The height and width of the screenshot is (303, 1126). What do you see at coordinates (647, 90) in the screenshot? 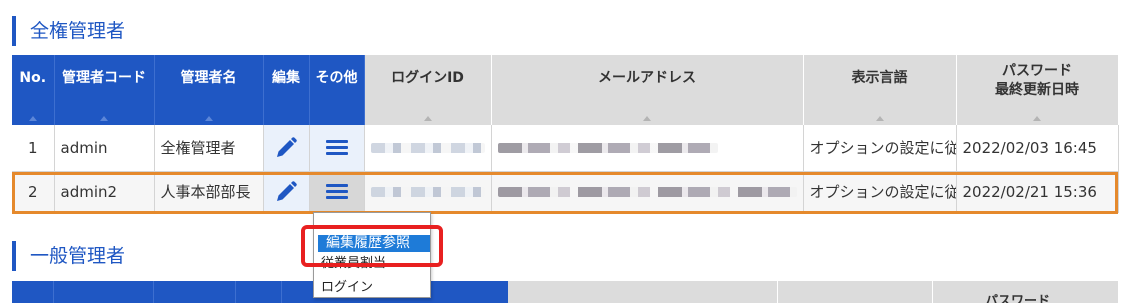
I see `column-header-email: メールアドレス` at bounding box center [647, 90].